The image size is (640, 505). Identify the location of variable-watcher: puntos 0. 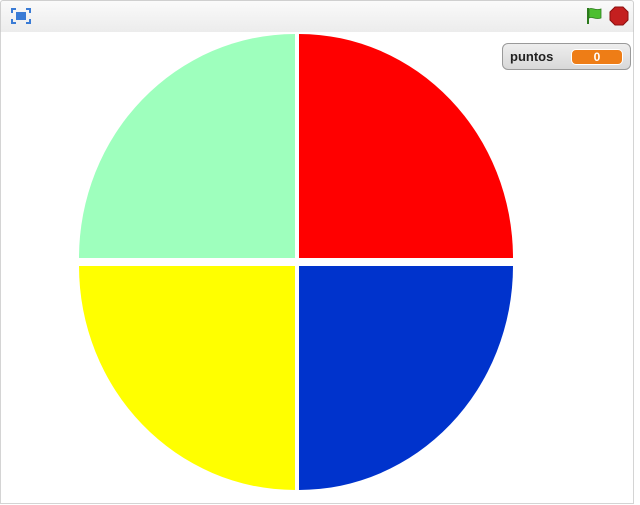
(566, 56).